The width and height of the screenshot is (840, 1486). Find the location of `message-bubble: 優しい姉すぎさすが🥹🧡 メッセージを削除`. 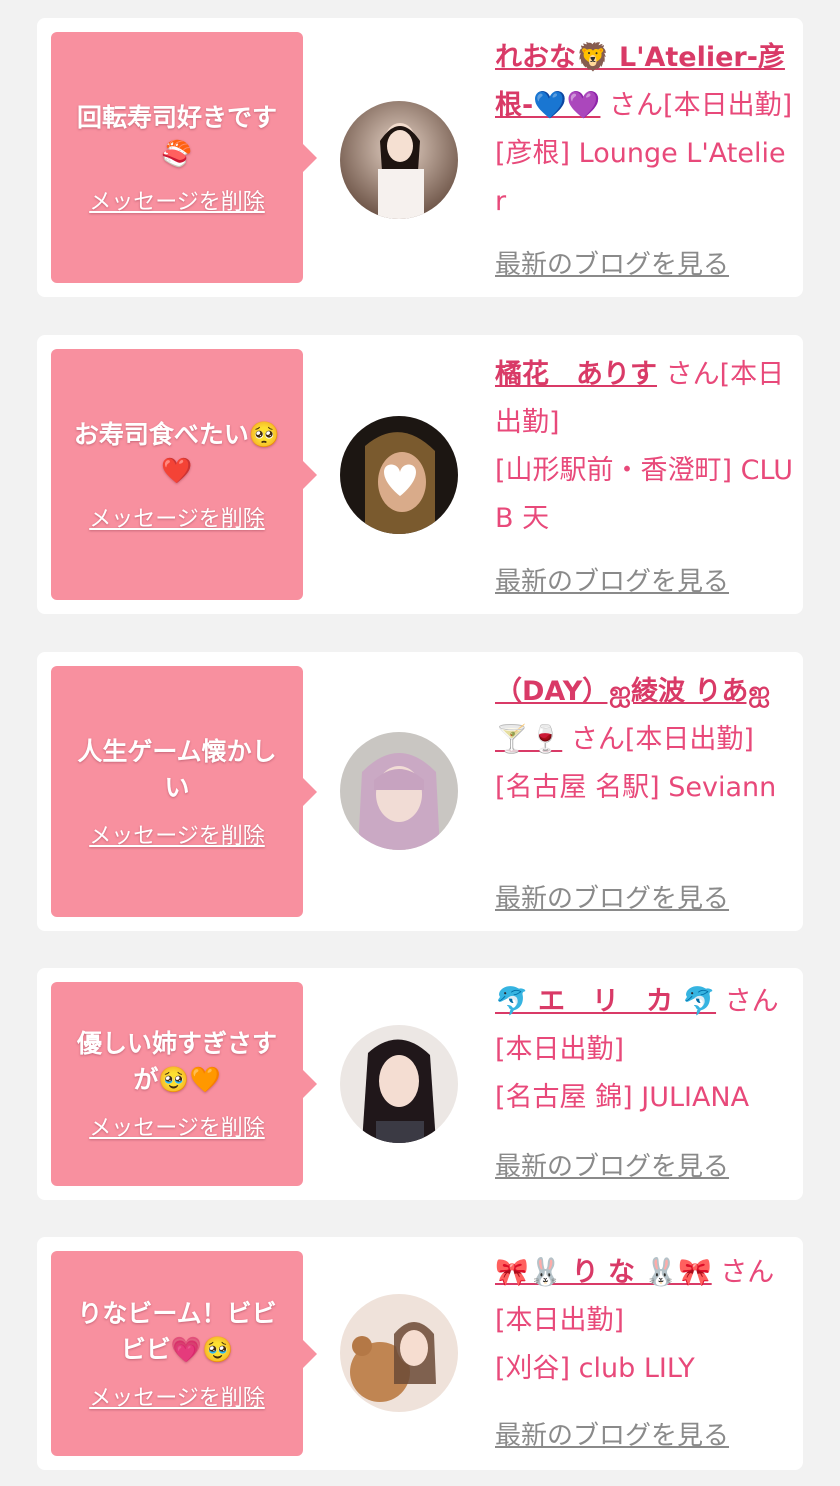

message-bubble: 優しい姉すぎさすが🥹🧡 メッセージを削除 is located at coordinates (184, 1084).